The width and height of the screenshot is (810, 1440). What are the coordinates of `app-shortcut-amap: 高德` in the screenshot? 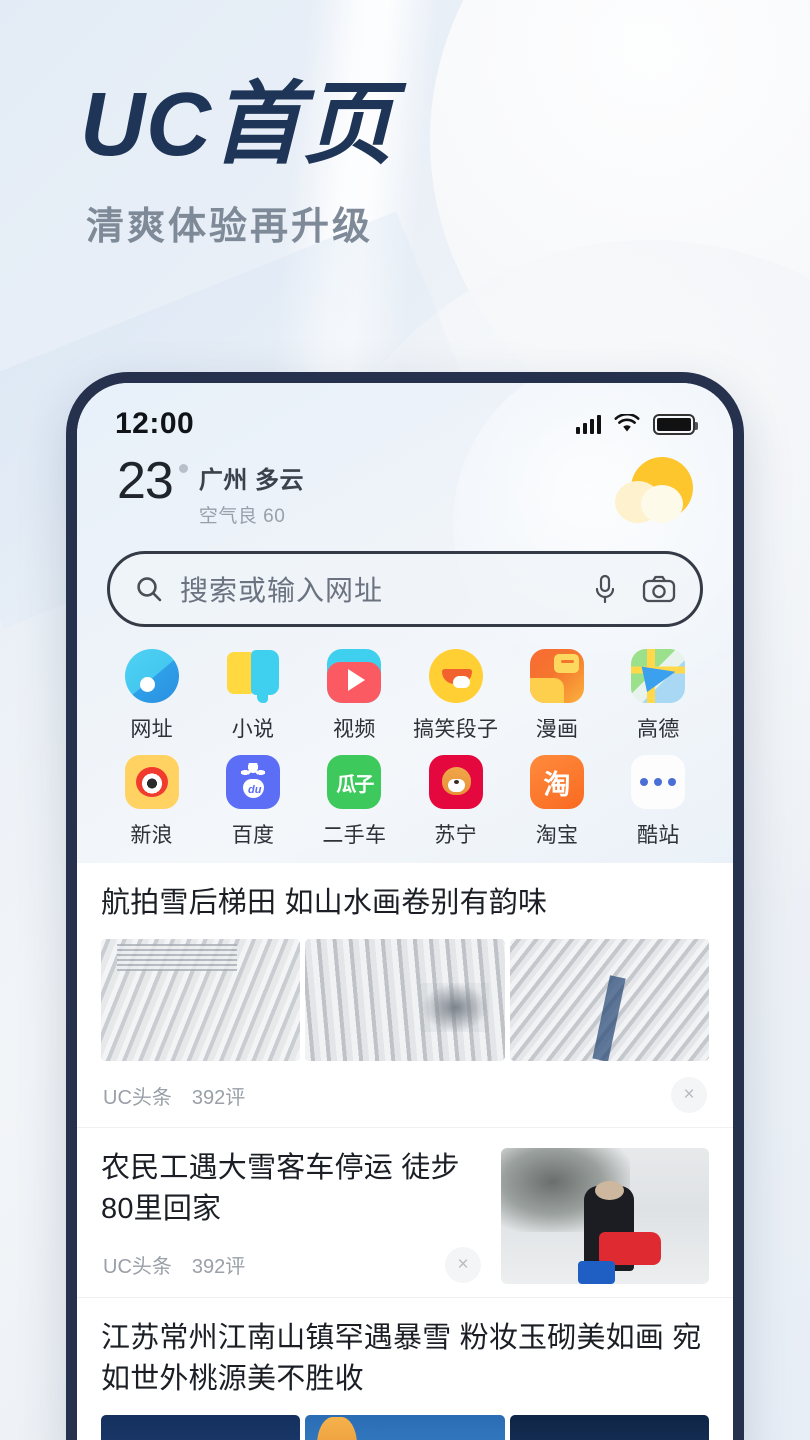 It's located at (658, 696).